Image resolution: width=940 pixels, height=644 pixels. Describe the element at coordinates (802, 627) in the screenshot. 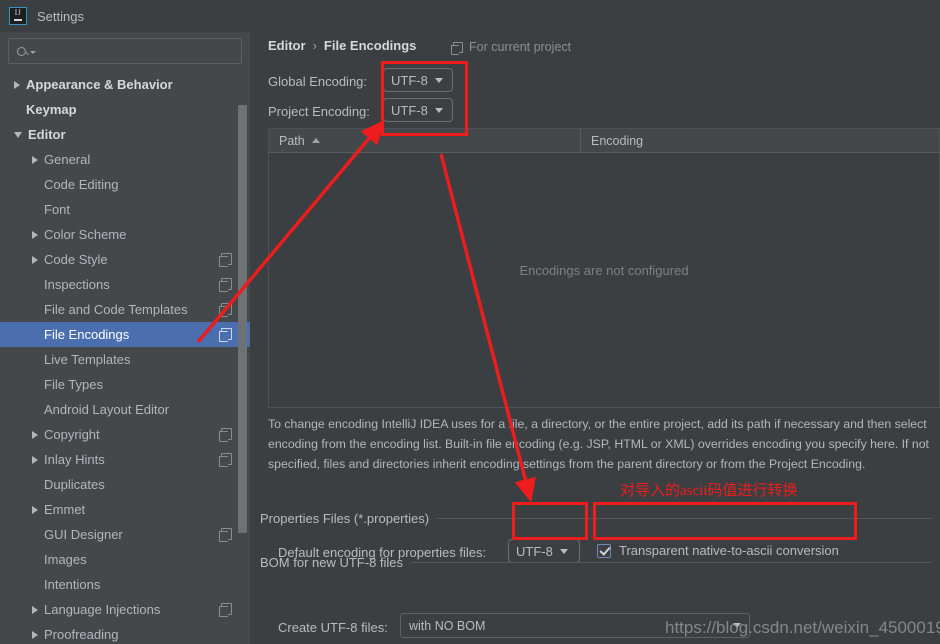

I see `watermark: https://blog.csdn.net/weixin_45000199` at that location.